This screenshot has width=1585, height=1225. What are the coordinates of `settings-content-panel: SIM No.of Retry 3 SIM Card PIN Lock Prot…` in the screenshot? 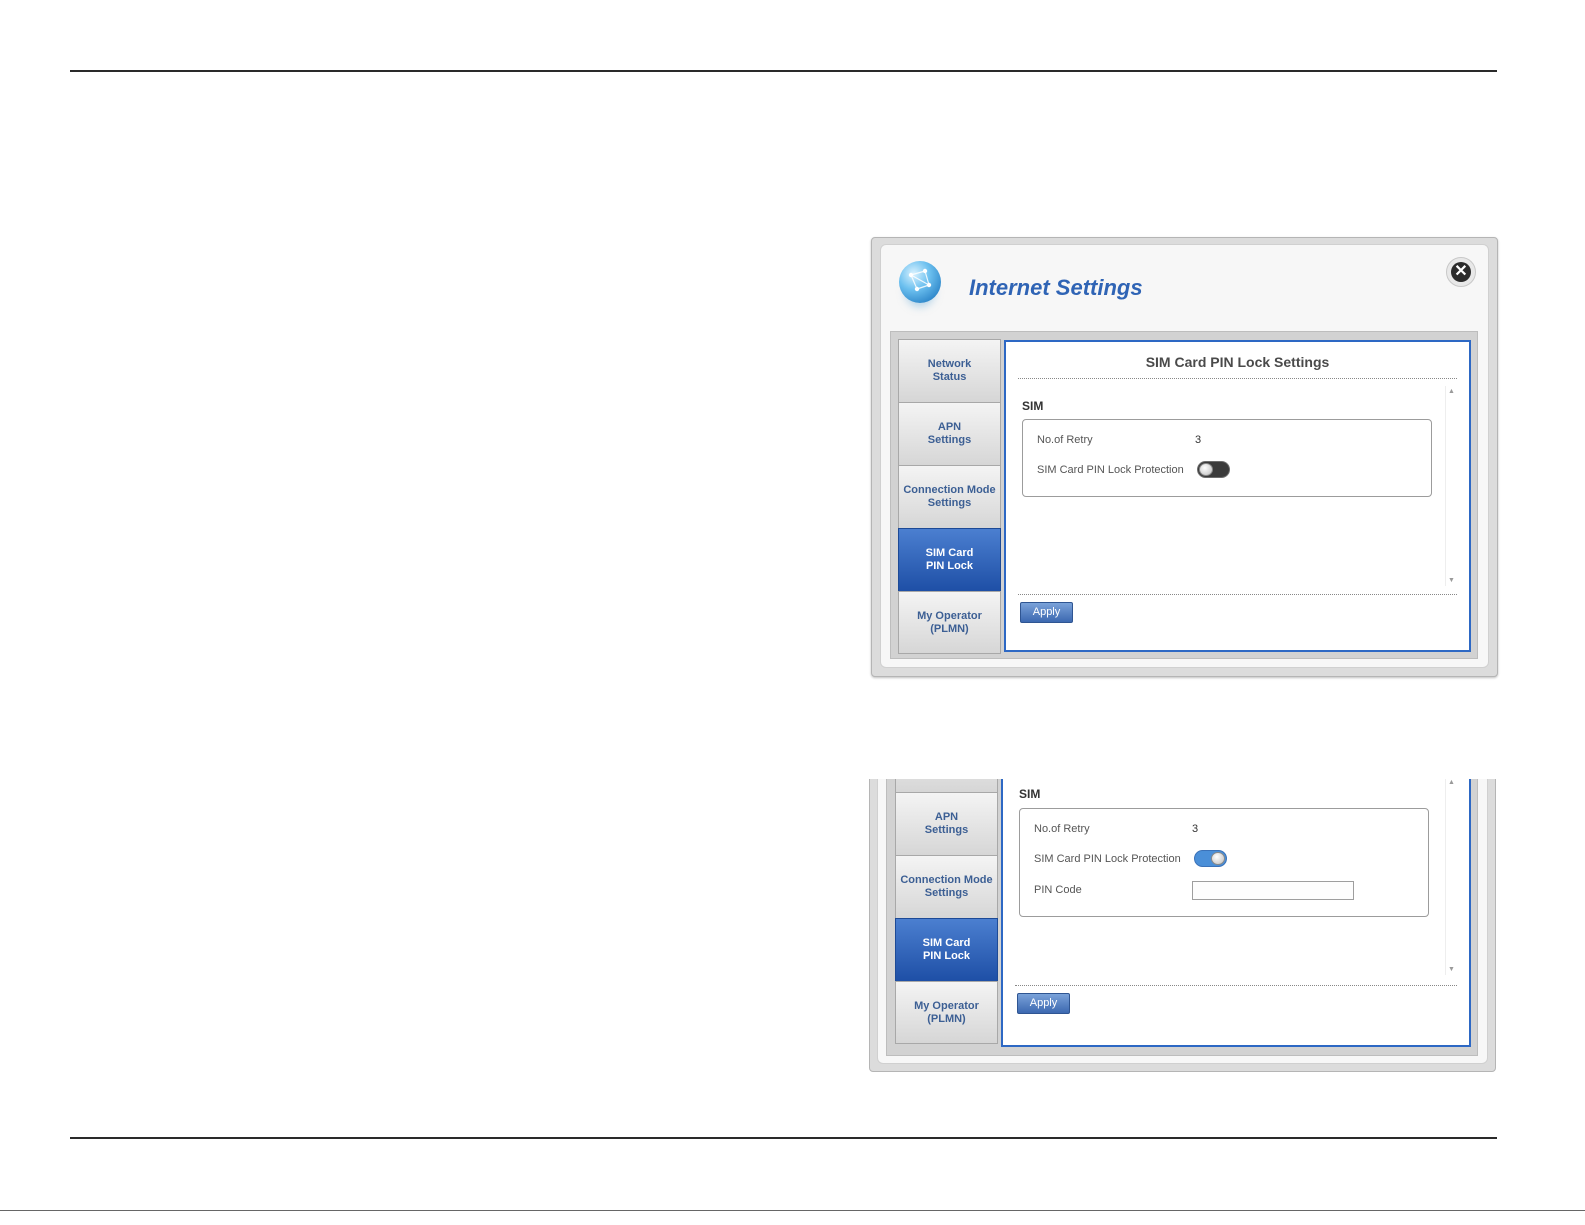 It's located at (1236, 913).